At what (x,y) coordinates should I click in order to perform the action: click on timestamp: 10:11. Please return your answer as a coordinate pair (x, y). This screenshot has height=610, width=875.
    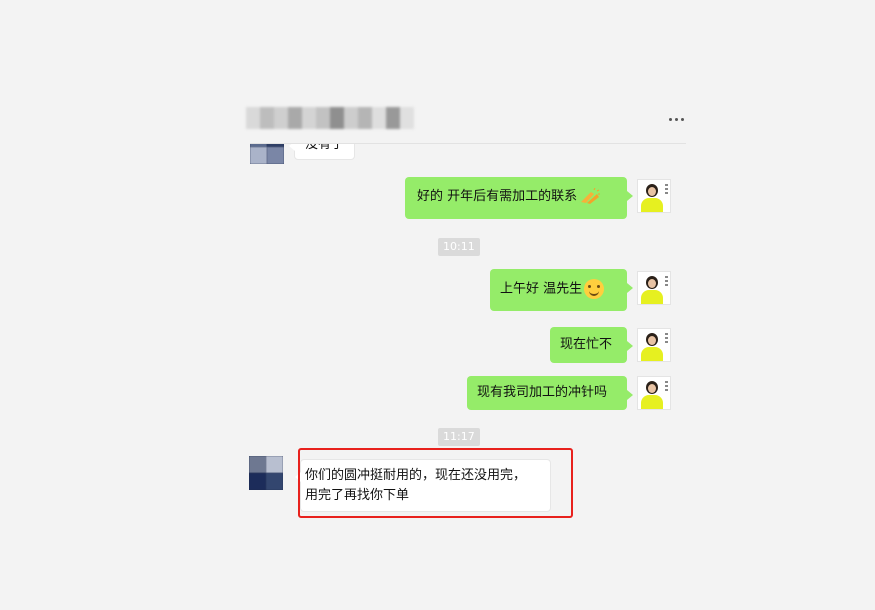
    Looking at the image, I should click on (459, 247).